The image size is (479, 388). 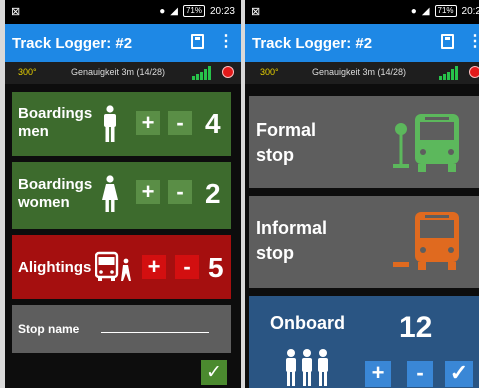 What do you see at coordinates (426, 241) in the screenshot?
I see `bus-icon` at bounding box center [426, 241].